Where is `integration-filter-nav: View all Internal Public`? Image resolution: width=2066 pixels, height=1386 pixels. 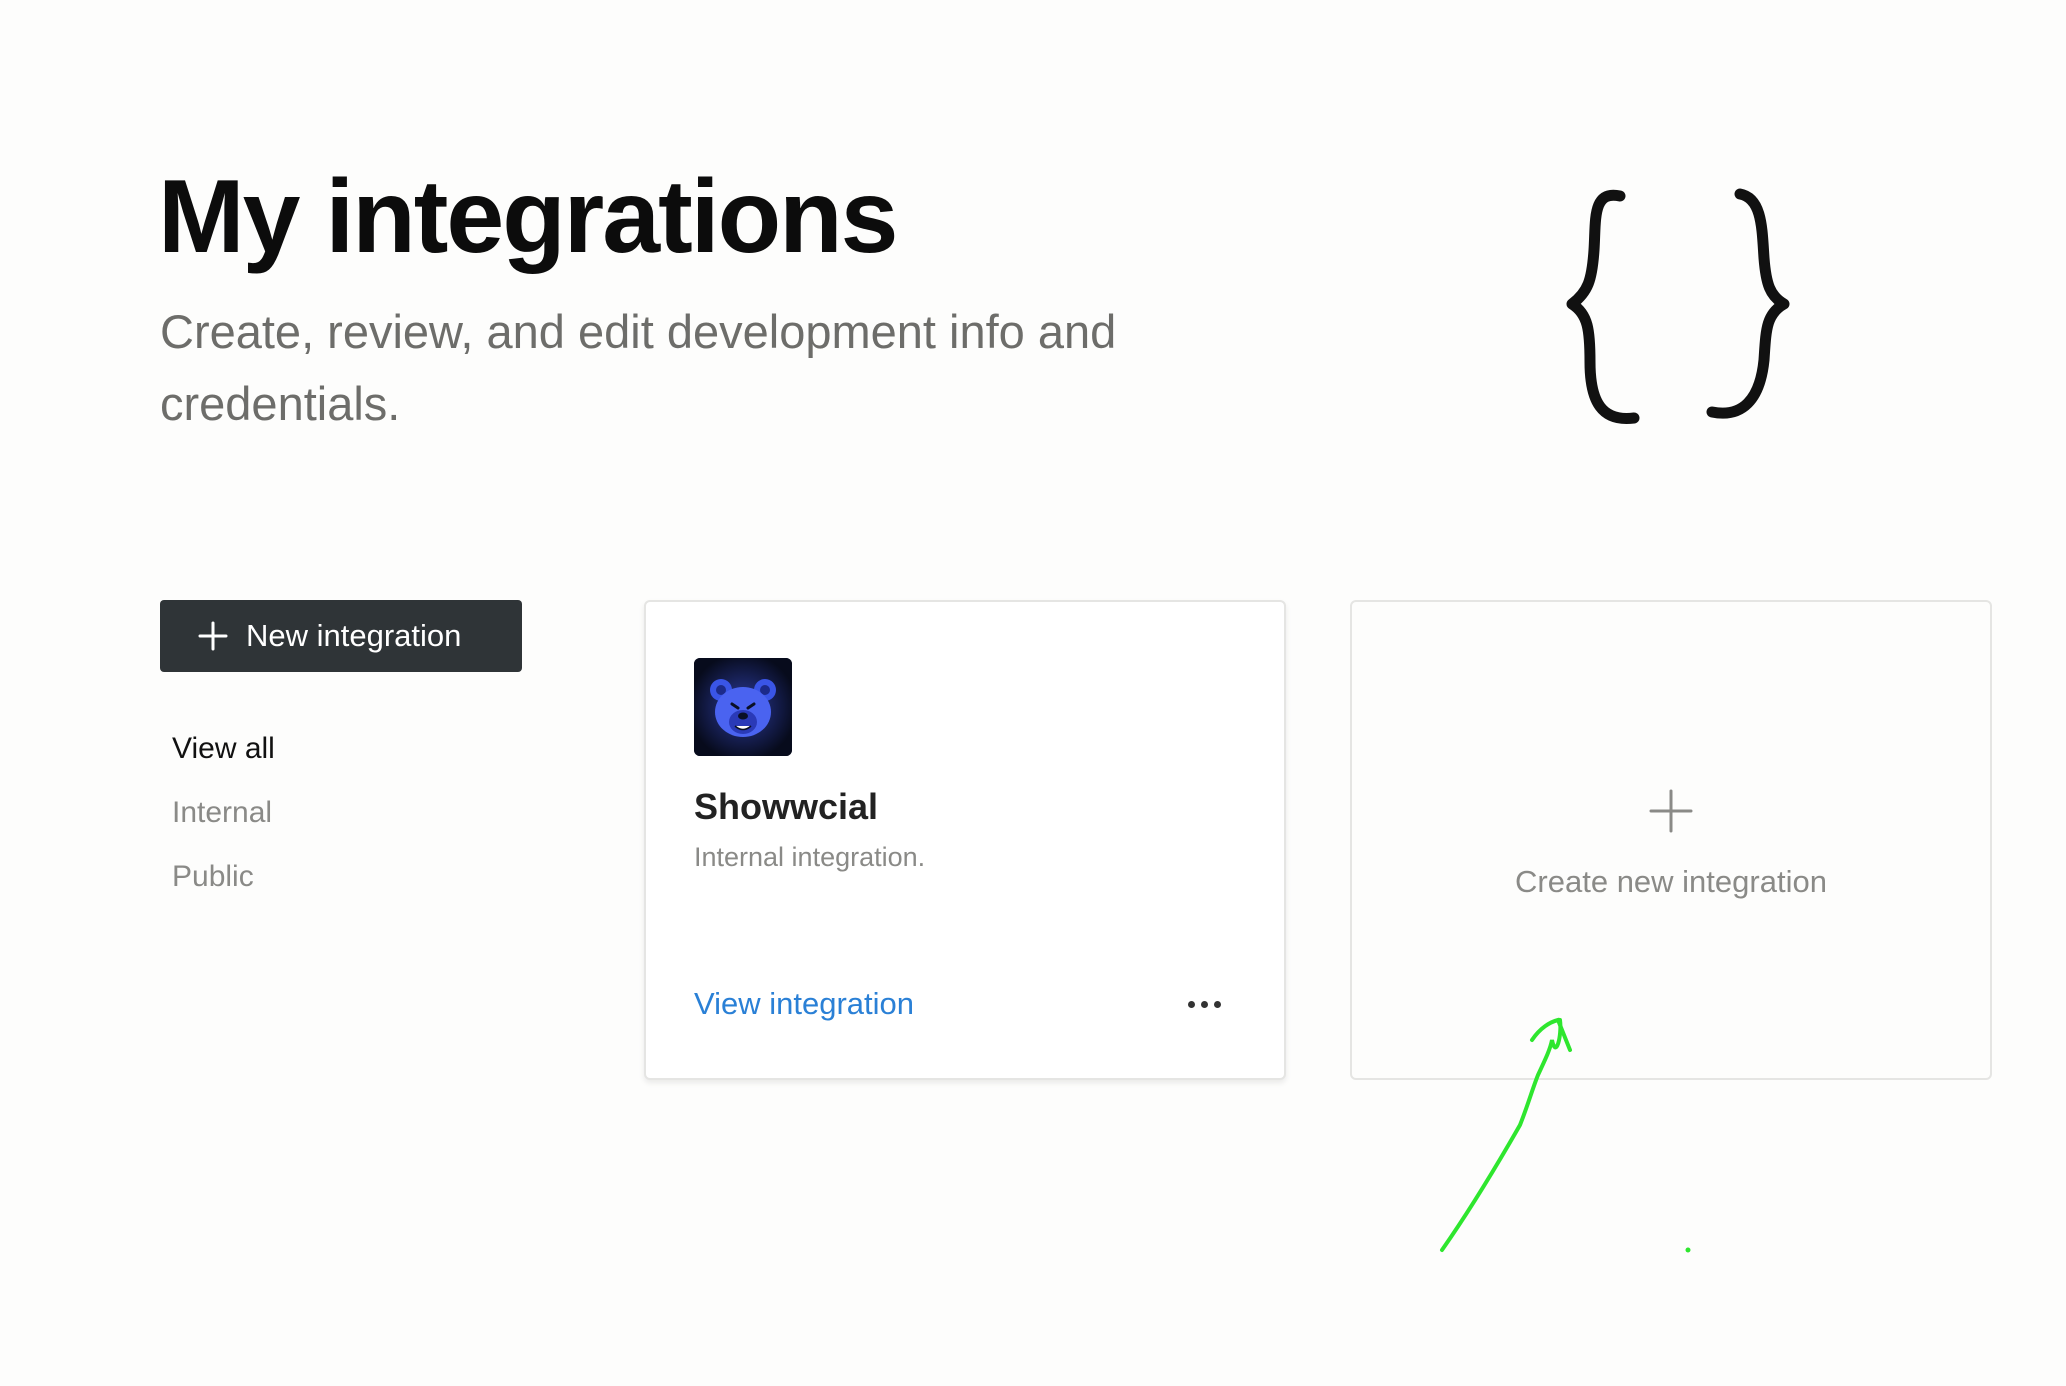
integration-filter-nav: View all Internal Public is located at coordinates (223, 824).